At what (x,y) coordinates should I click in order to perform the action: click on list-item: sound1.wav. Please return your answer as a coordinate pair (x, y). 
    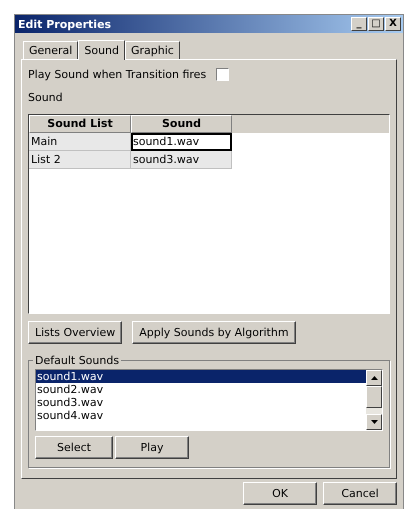
    Looking at the image, I should click on (201, 376).